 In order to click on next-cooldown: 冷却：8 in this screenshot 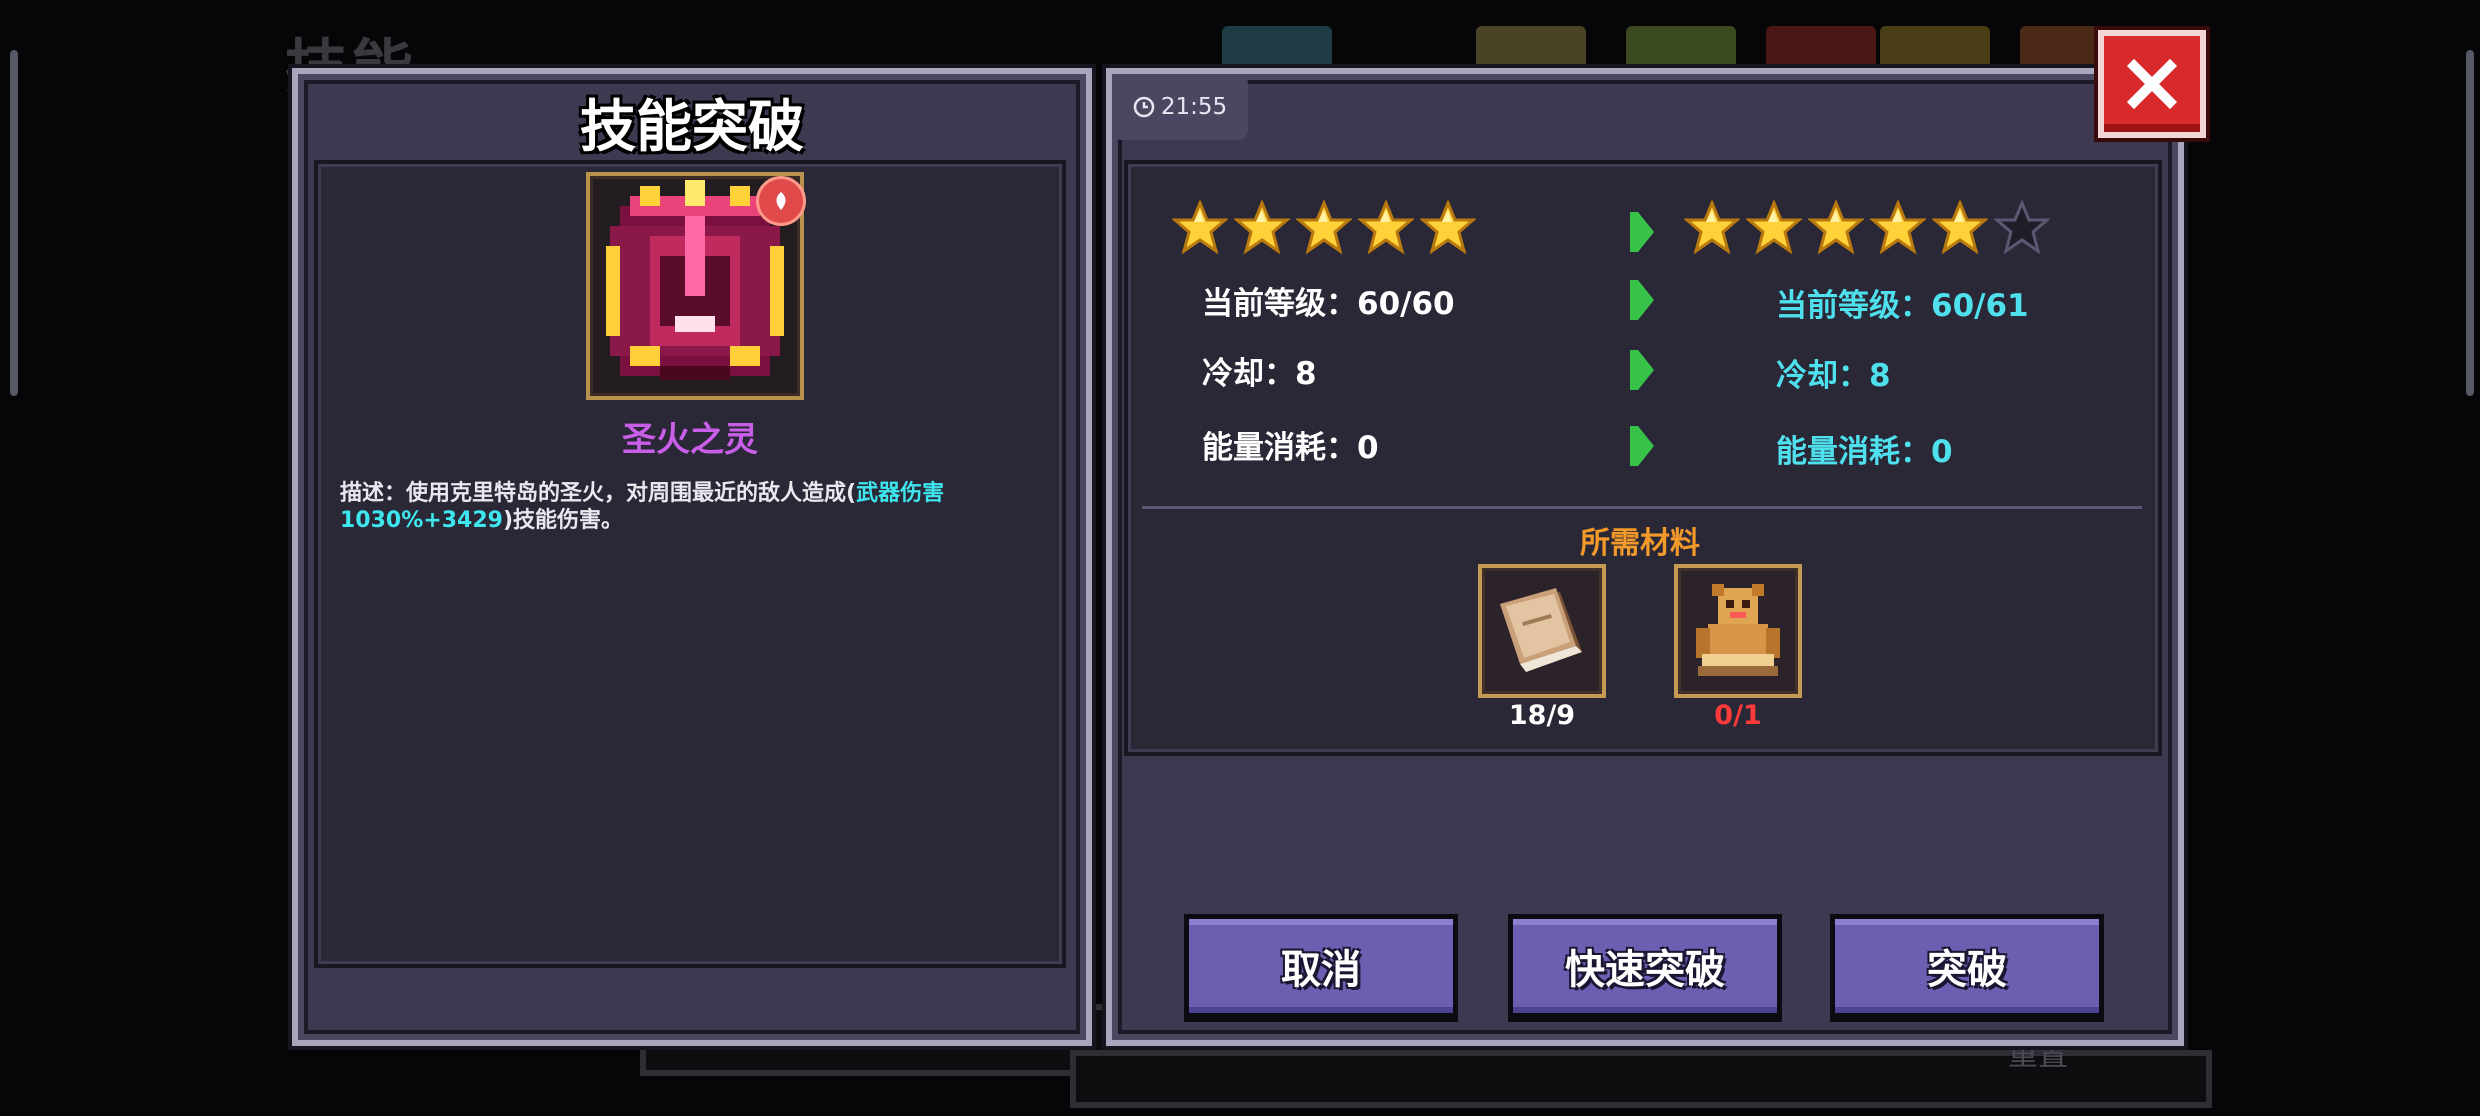, I will do `click(1833, 376)`.